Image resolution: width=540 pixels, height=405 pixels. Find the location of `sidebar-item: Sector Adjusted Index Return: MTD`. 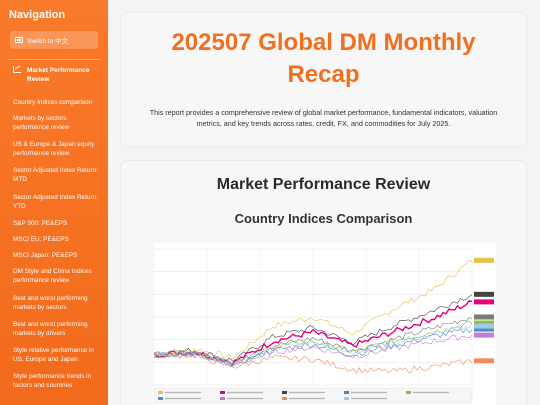

sidebar-item: Sector Adjusted Index Return: MTD is located at coordinates (58, 179).